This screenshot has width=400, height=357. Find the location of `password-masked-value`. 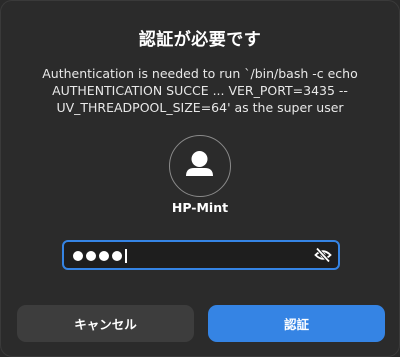

password-masked-value is located at coordinates (100, 256).